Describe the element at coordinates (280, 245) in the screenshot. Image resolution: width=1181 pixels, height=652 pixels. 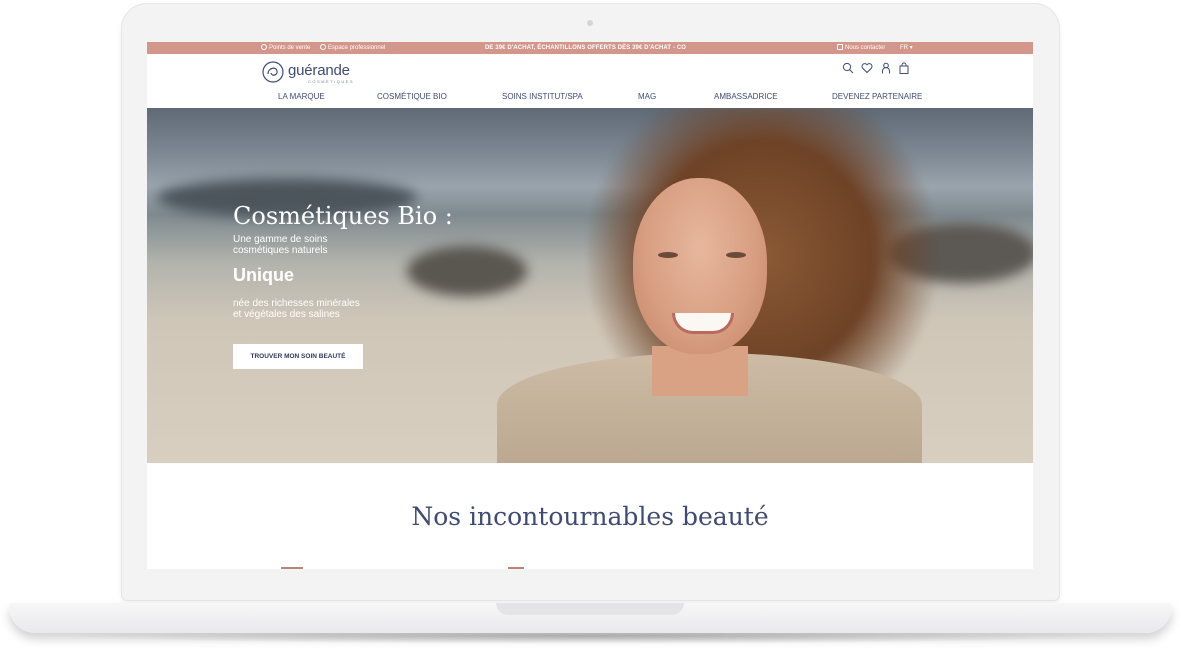
I see `hero-subtitle-1: Une gamme de soins cosmétiques naturels` at that location.